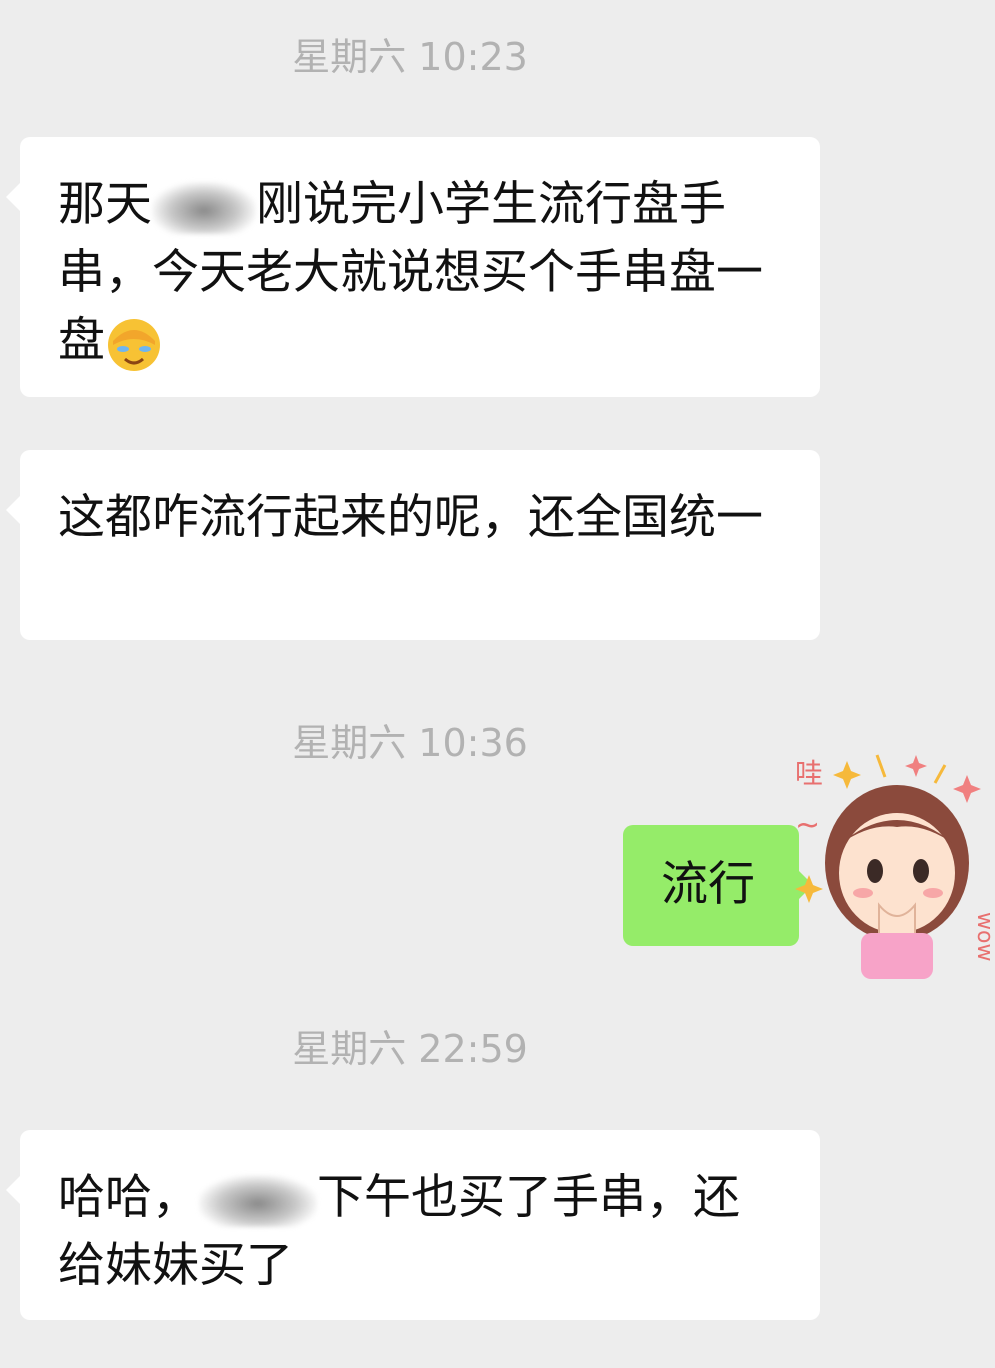  Describe the element at coordinates (413, 1225) in the screenshot. I see `incoming-message-bubble: 哈哈， 下午也买了手串，还给妹妹买了` at that location.